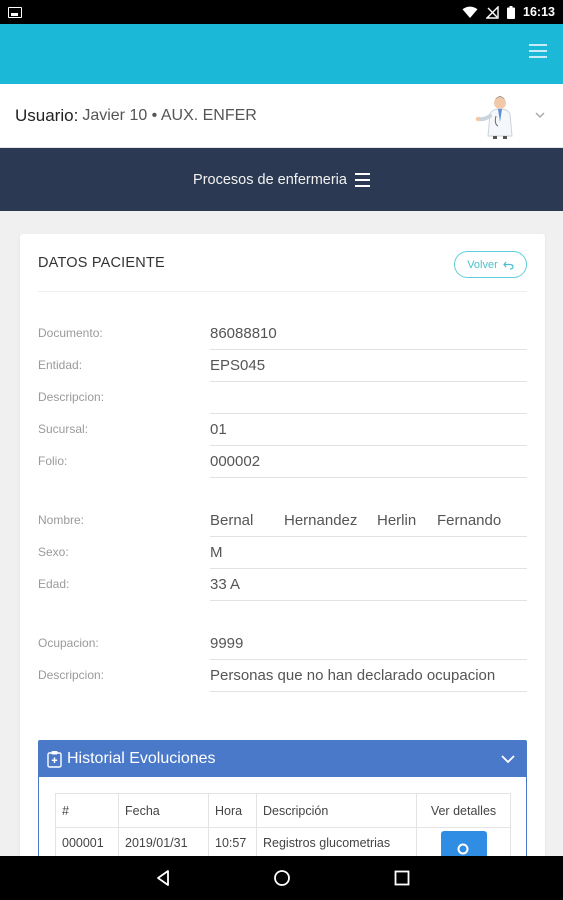 This screenshot has width=563, height=900. I want to click on system-nav-bar, so click(281, 878).